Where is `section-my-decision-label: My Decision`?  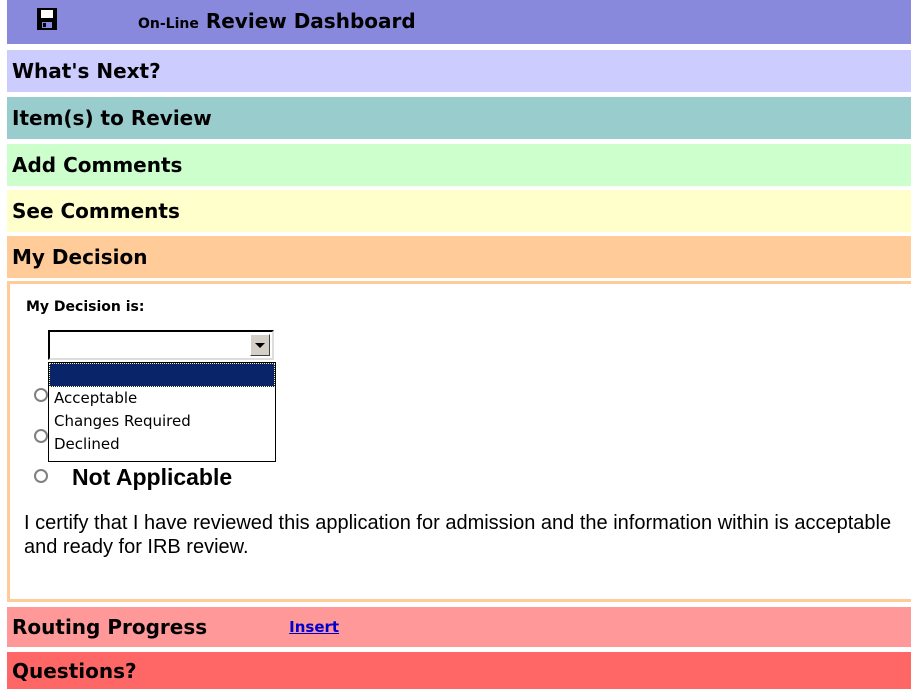
section-my-decision-label: My Decision is located at coordinates (80, 257).